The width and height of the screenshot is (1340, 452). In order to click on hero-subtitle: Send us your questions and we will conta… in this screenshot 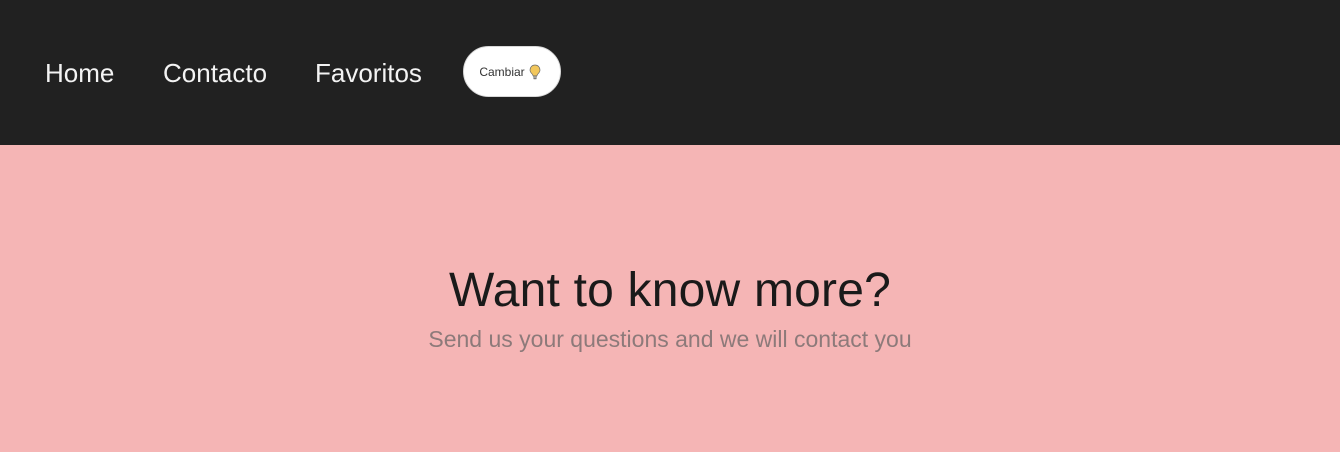, I will do `click(670, 339)`.